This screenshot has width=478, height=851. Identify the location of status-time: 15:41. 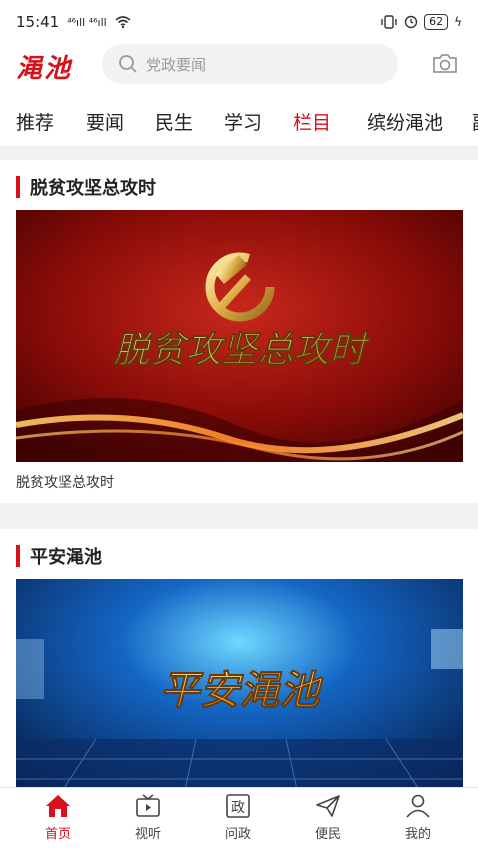
(38, 22).